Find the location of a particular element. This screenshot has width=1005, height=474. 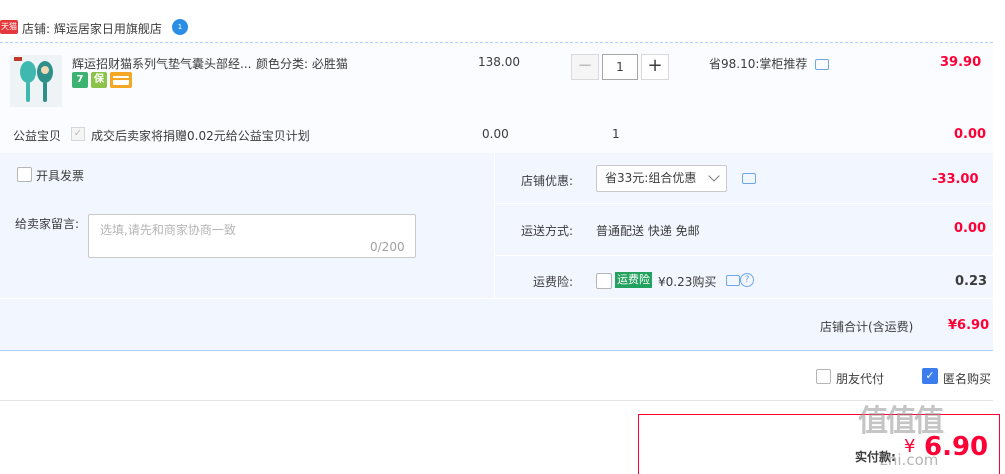

anonymous-checkbox: ✓ is located at coordinates (930, 376).